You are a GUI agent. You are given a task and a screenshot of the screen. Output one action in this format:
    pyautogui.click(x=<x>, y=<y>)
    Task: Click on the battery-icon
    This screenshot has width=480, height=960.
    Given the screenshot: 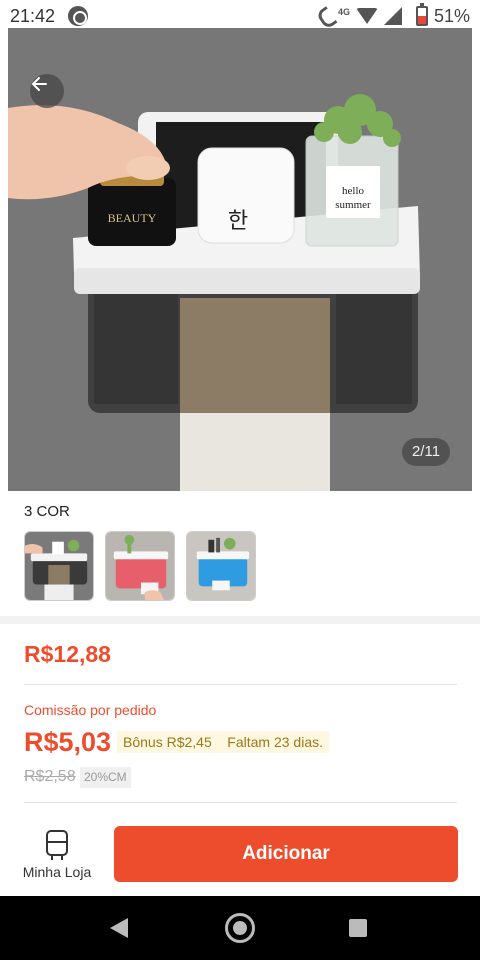 What is the action you would take?
    pyautogui.click(x=421, y=14)
    